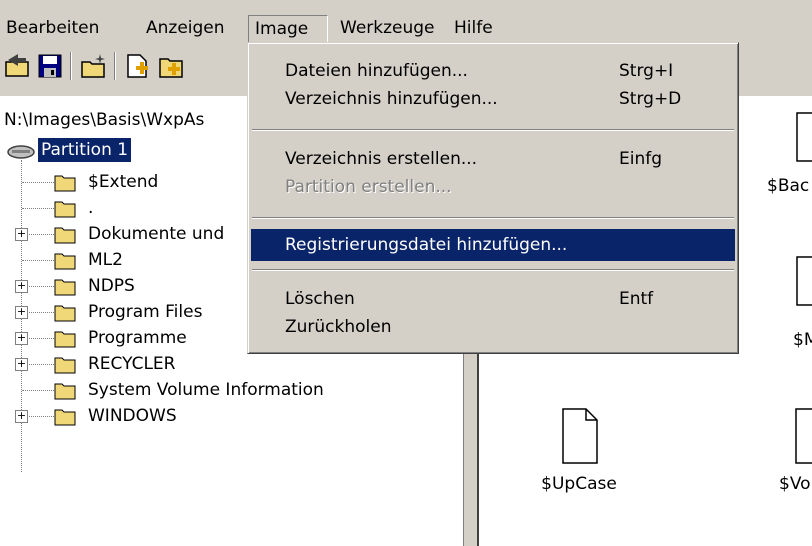 The image size is (812, 546). I want to click on menu-item-zurueckholen: Zurückholen, so click(493, 327).